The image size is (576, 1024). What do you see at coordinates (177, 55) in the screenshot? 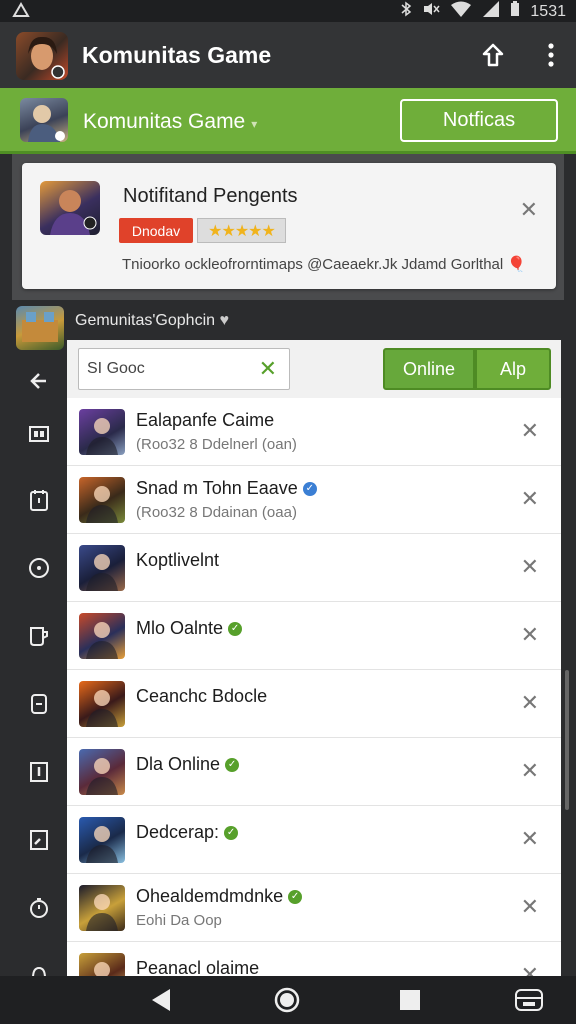
I see `app-title: Komunitas Game` at bounding box center [177, 55].